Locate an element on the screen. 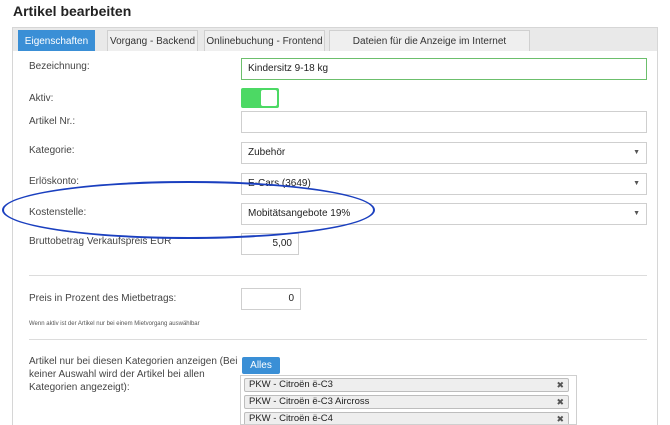 The width and height of the screenshot is (670, 425). page-title: Artikel bearbeiten is located at coordinates (72, 11).